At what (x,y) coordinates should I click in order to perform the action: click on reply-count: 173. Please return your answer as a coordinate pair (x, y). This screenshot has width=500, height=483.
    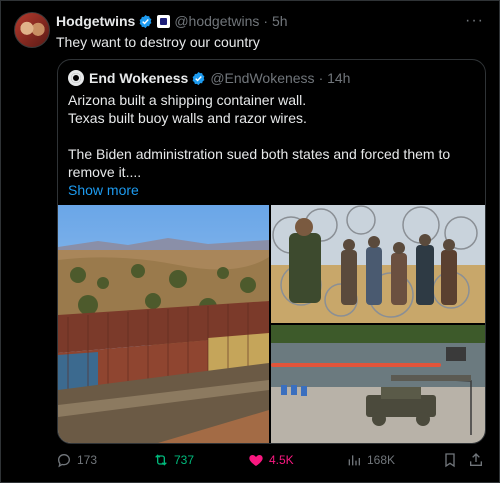
    Looking at the image, I should click on (87, 460).